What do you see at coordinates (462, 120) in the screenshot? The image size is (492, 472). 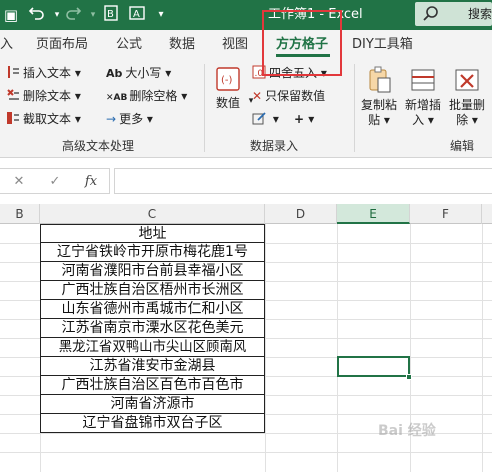 I see `batch-delete-label-2: 除` at bounding box center [462, 120].